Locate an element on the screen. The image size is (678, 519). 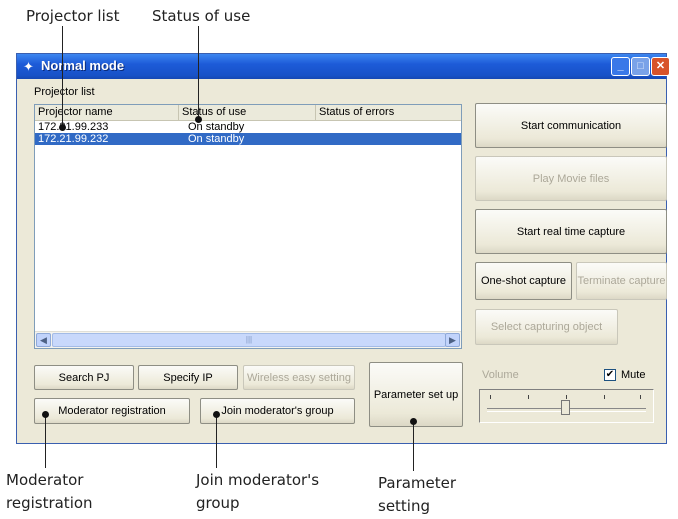
list-row-selected: 172.21.99.232 On standby is located at coordinates (248, 139).